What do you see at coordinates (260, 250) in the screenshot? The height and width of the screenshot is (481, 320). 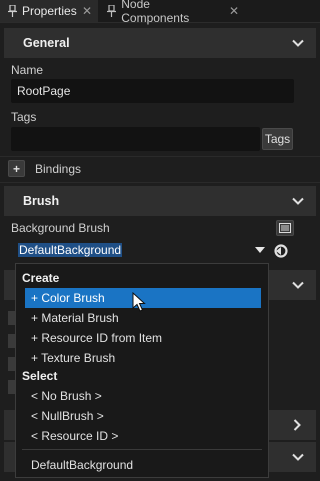 I see `dropdown-arrow-icon` at bounding box center [260, 250].